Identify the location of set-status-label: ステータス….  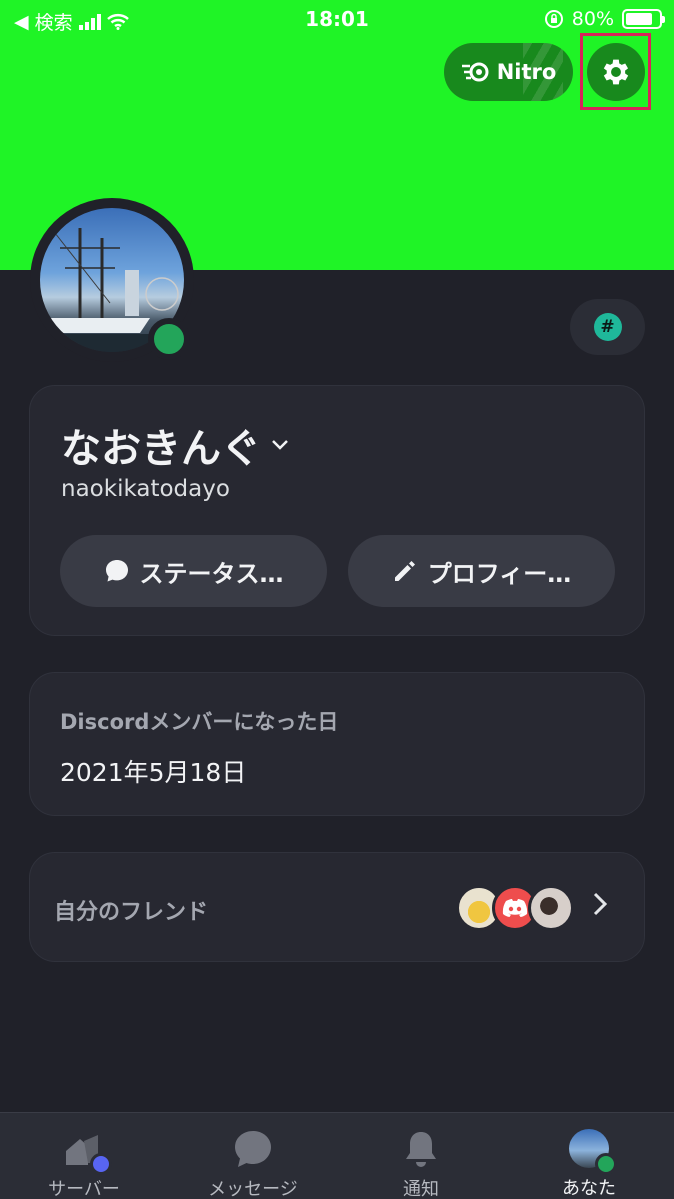
(211, 573).